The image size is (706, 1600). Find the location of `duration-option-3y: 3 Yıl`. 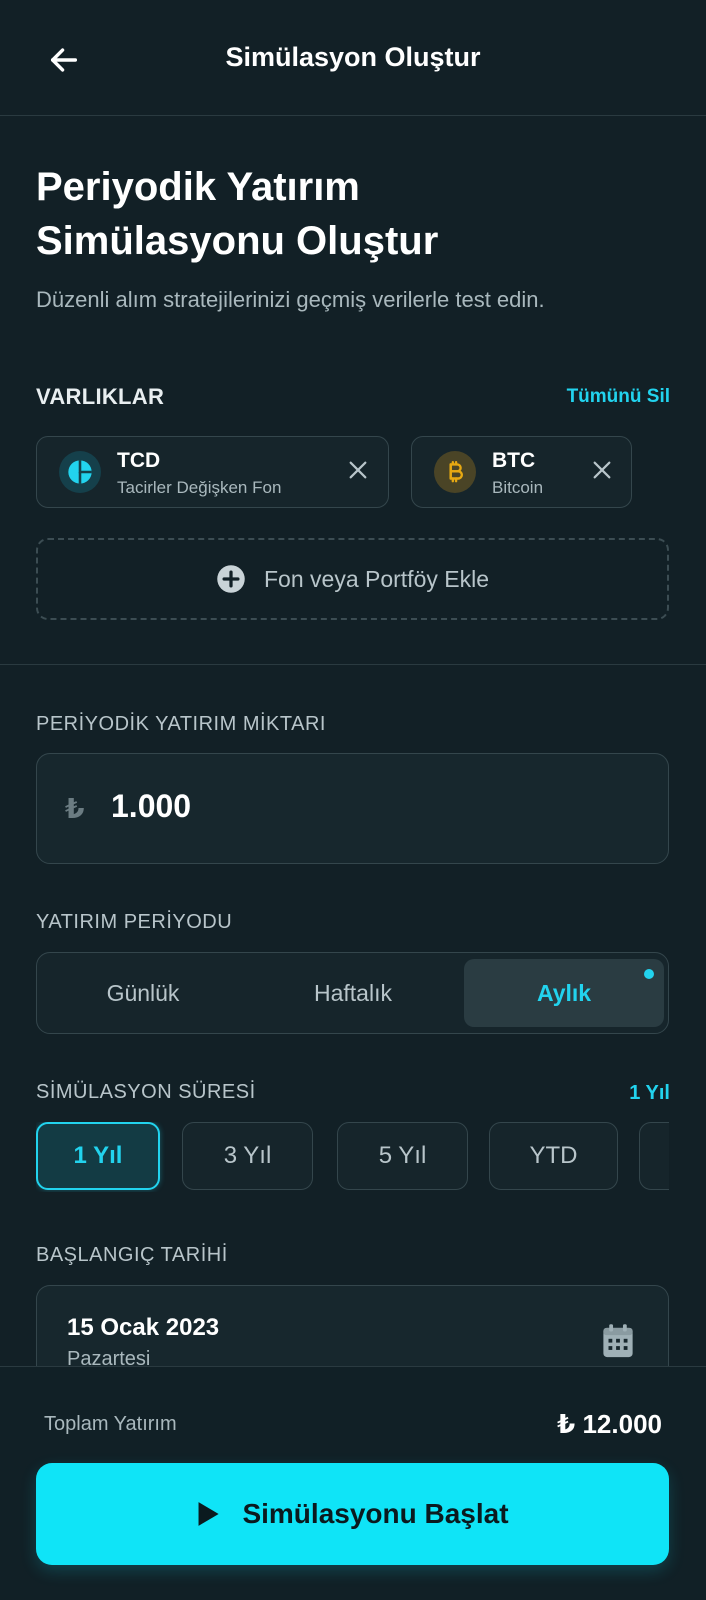

duration-option-3y: 3 Yıl is located at coordinates (247, 1156).